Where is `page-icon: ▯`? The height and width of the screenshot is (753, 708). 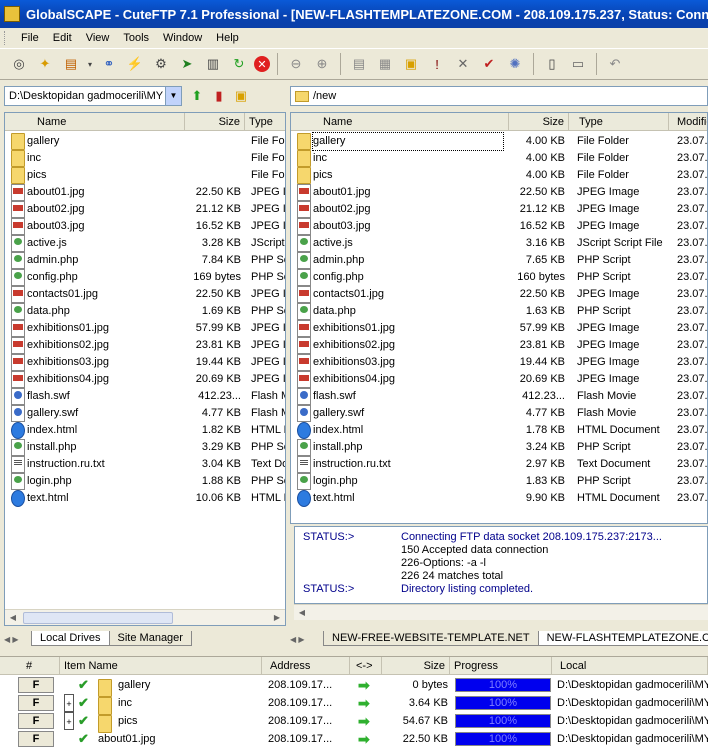 page-icon: ▯ is located at coordinates (552, 64).